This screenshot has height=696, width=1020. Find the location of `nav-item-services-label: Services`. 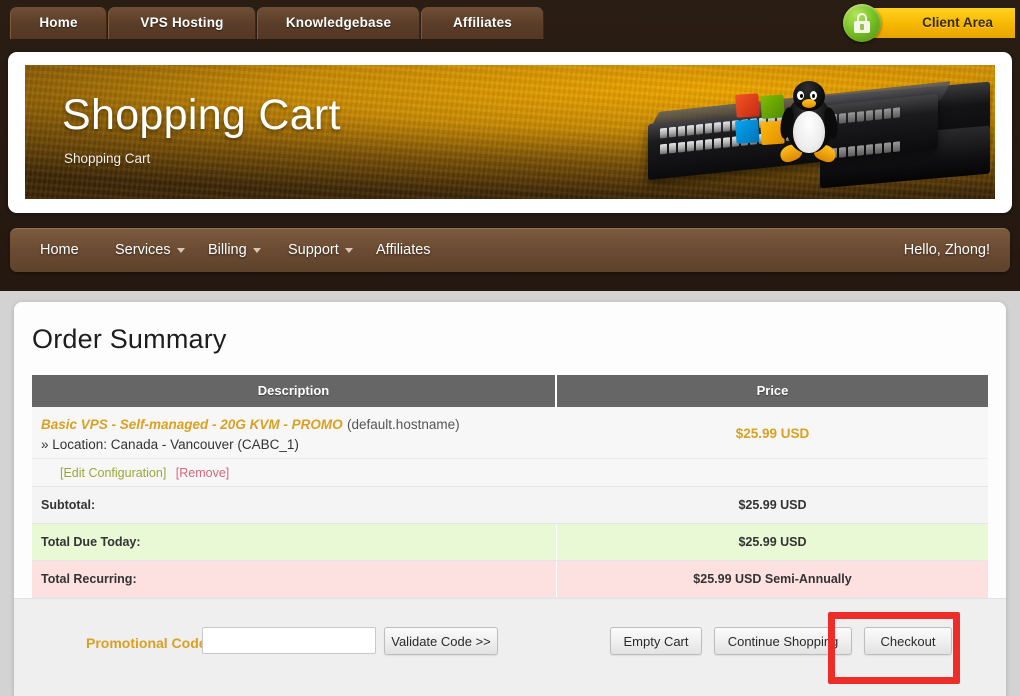

nav-item-services-label: Services is located at coordinates (143, 250).